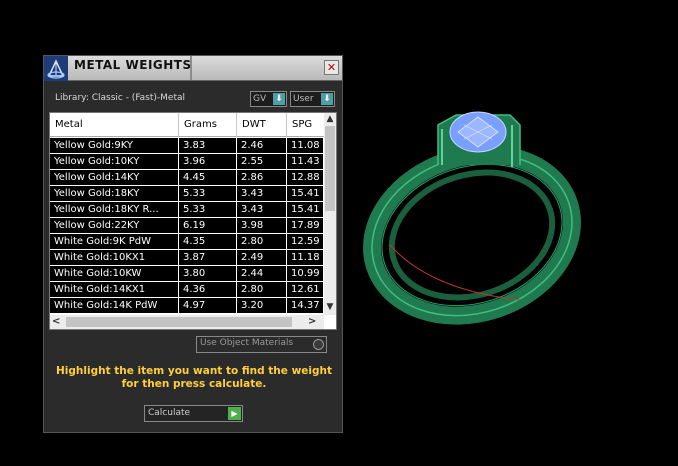 This screenshot has width=678, height=466. What do you see at coordinates (305, 289) in the screenshot?
I see `spg-cell: 12.61` at bounding box center [305, 289].